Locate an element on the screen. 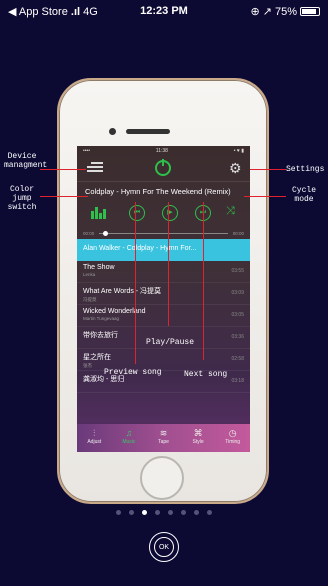 The height and width of the screenshot is (586, 328). player-controls: ⏮ ▶ ⏭ ⤨ is located at coordinates (163, 215).